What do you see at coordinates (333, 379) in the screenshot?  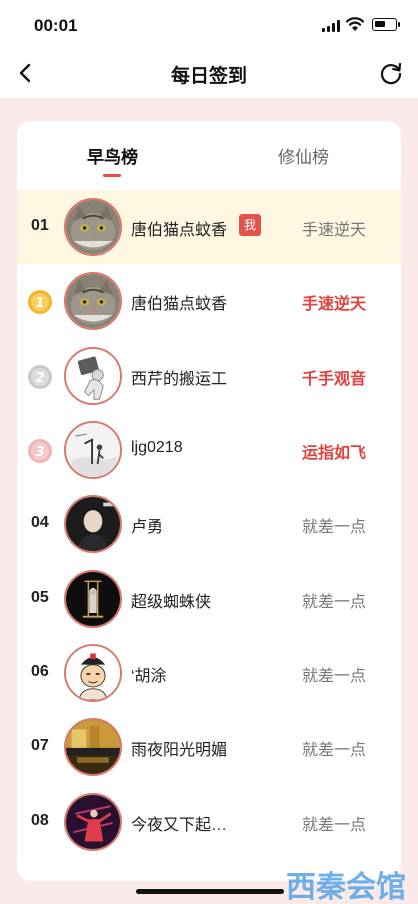 I see `rank-title: 千手观音` at bounding box center [333, 379].